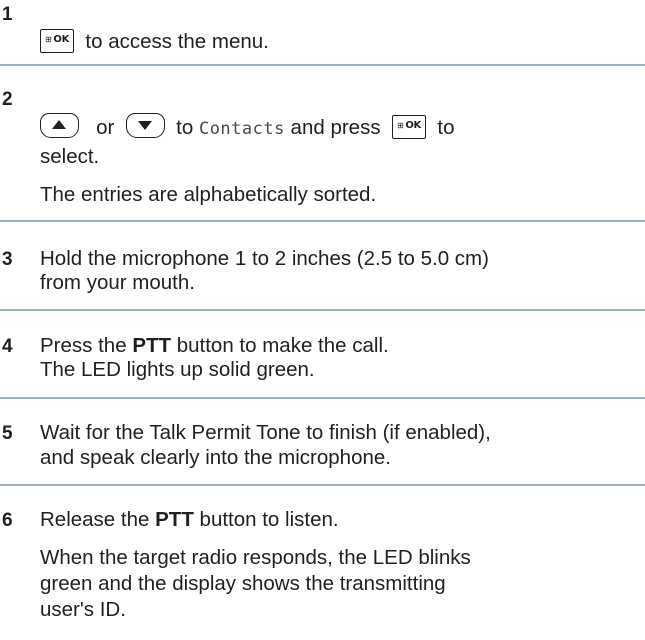 The width and height of the screenshot is (645, 640). I want to click on step-text: to access the menu., so click(177, 41).